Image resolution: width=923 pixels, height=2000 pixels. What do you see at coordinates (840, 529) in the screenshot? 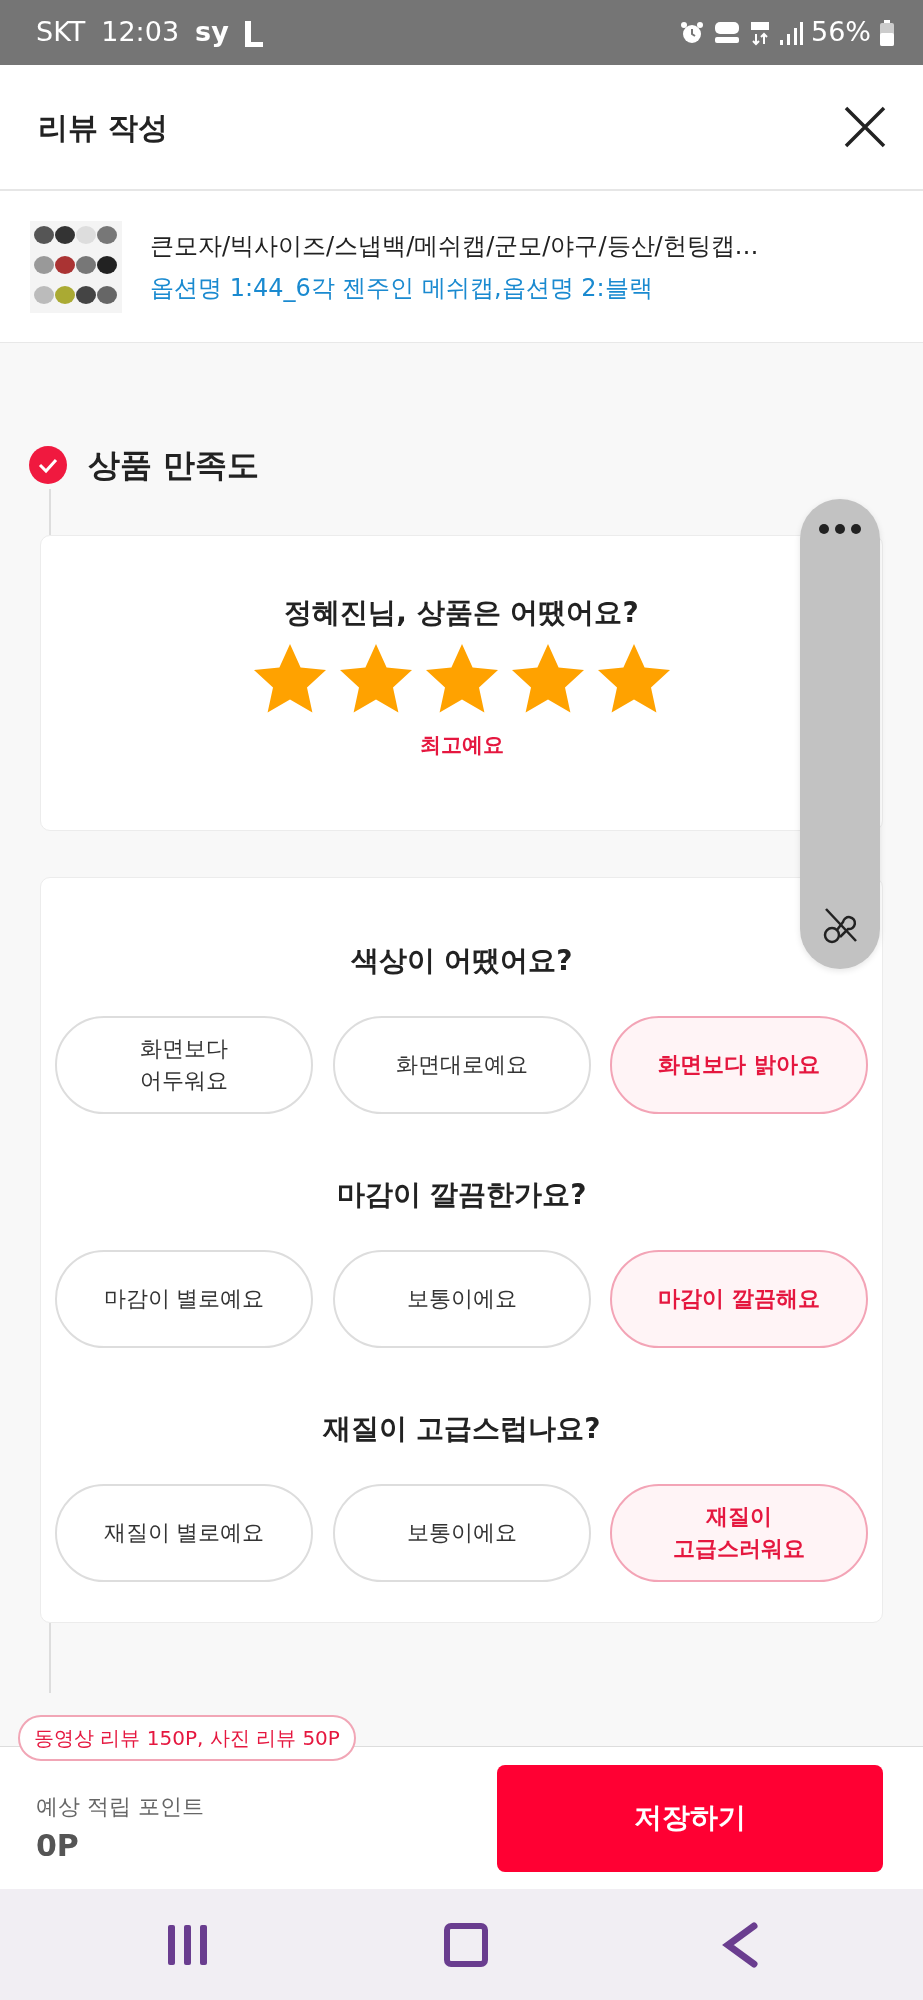
I see `more-icon` at bounding box center [840, 529].